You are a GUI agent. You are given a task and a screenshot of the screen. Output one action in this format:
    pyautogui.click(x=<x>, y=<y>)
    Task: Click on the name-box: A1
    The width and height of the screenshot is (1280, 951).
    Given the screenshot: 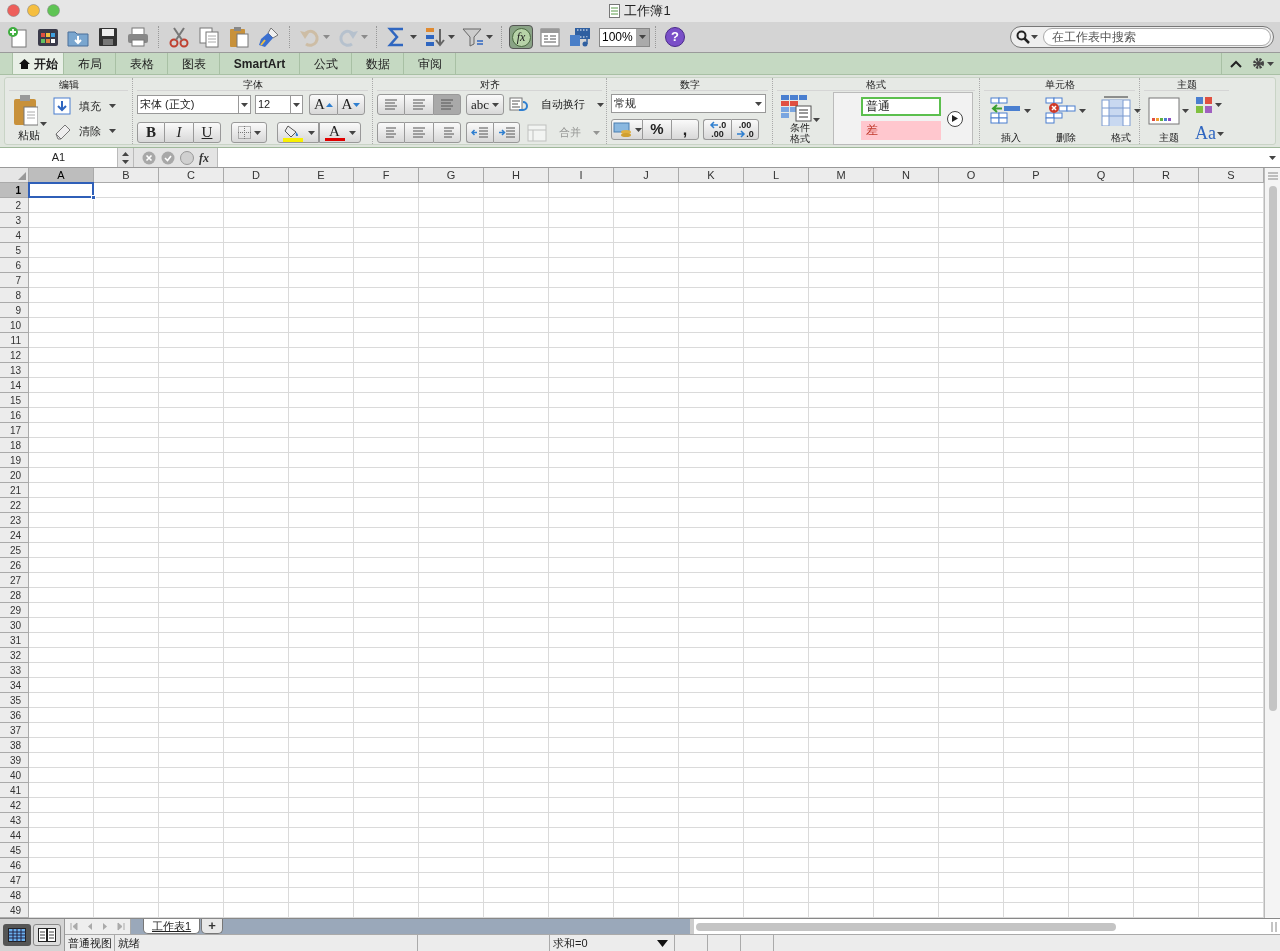 What is the action you would take?
    pyautogui.click(x=59, y=157)
    